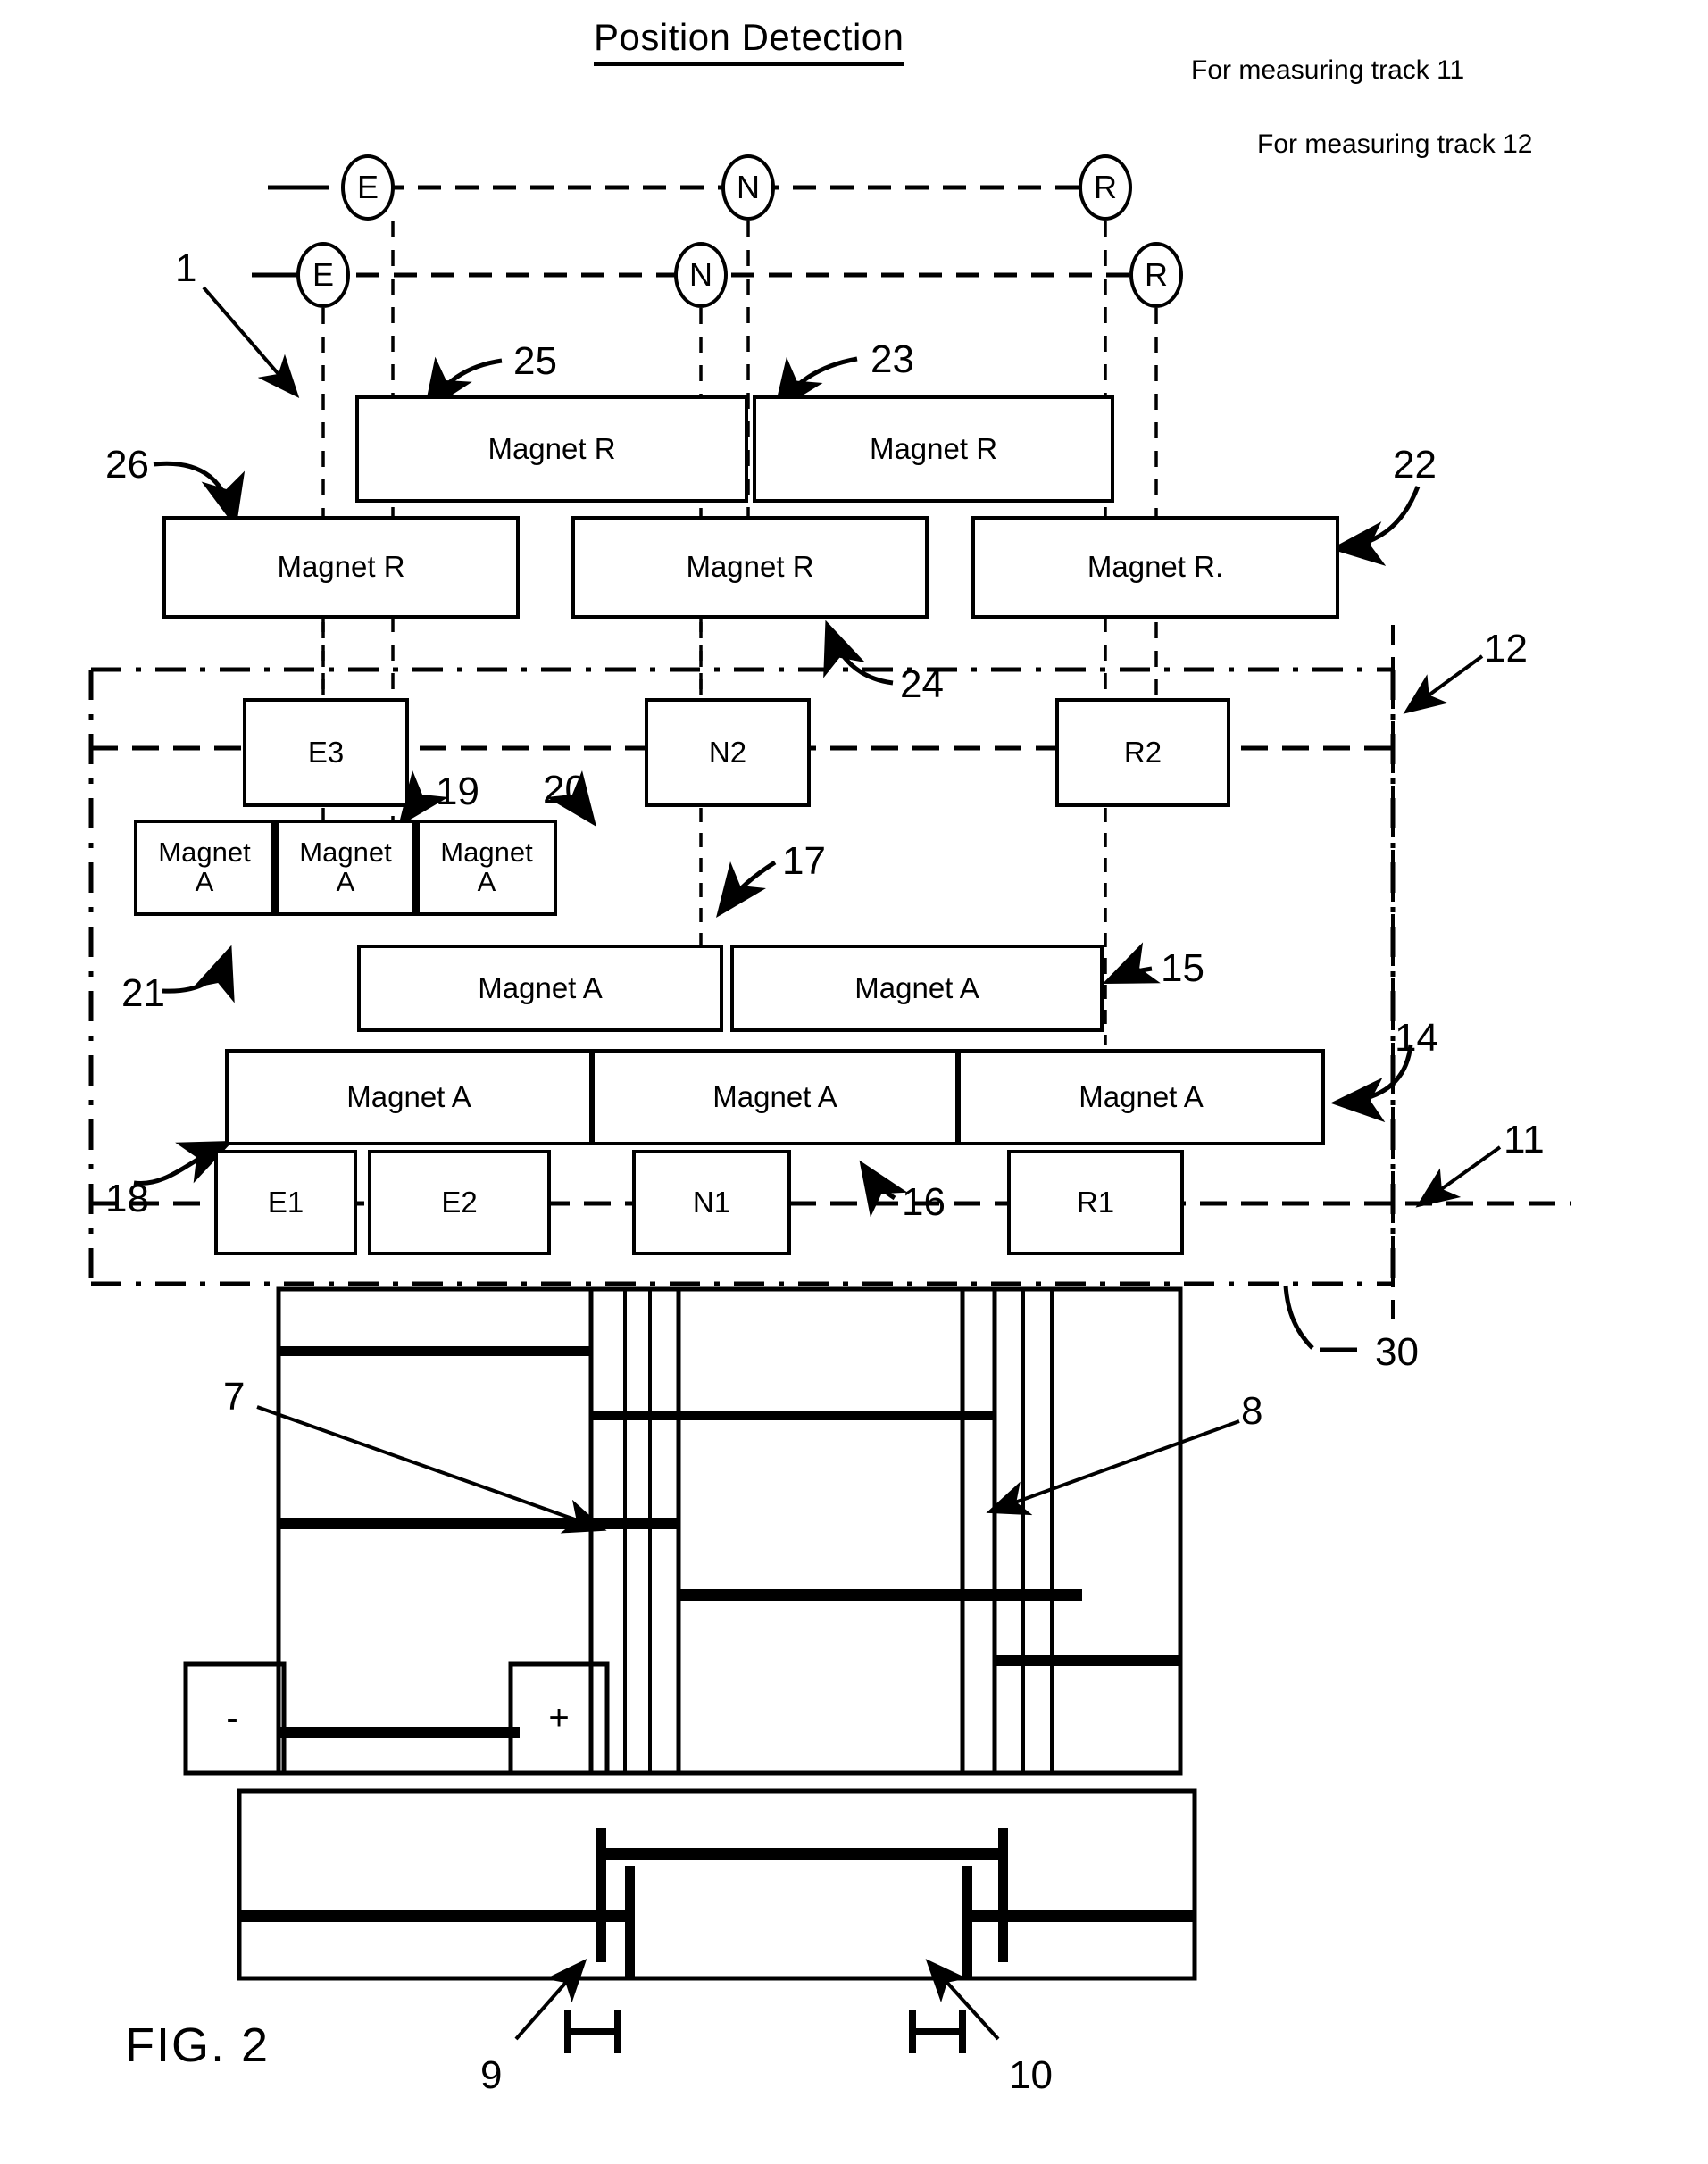 The width and height of the screenshot is (1708, 2164). What do you see at coordinates (143, 993) in the screenshot?
I see `ref-21: 21` at bounding box center [143, 993].